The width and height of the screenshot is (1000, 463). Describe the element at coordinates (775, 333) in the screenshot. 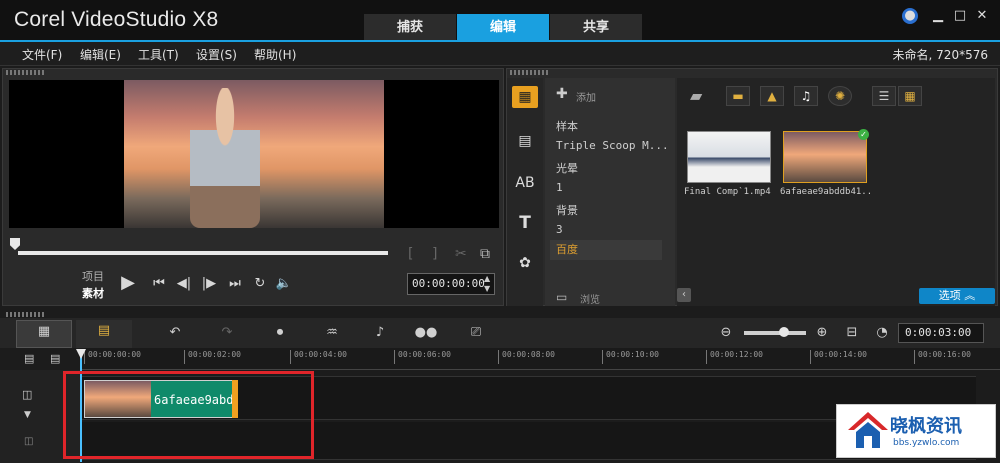

I see `zoom-slider` at that location.